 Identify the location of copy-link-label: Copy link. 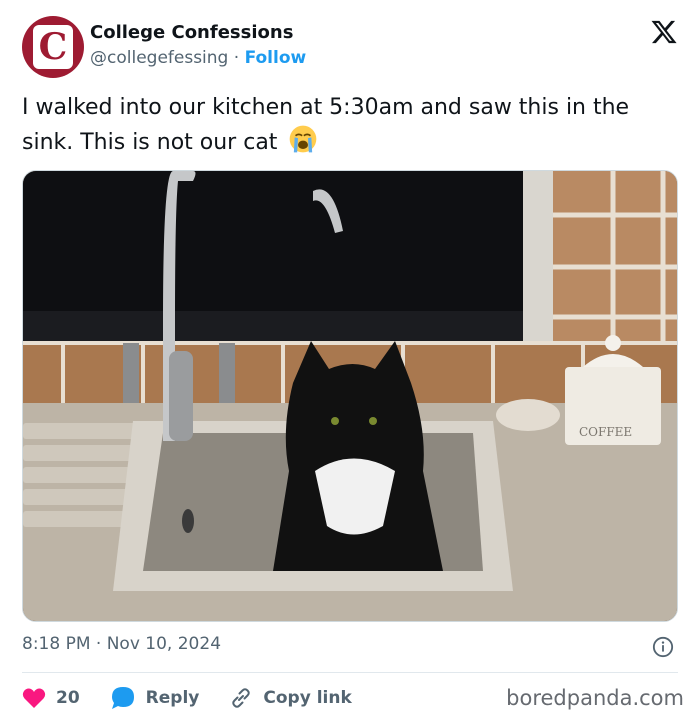
(307, 698).